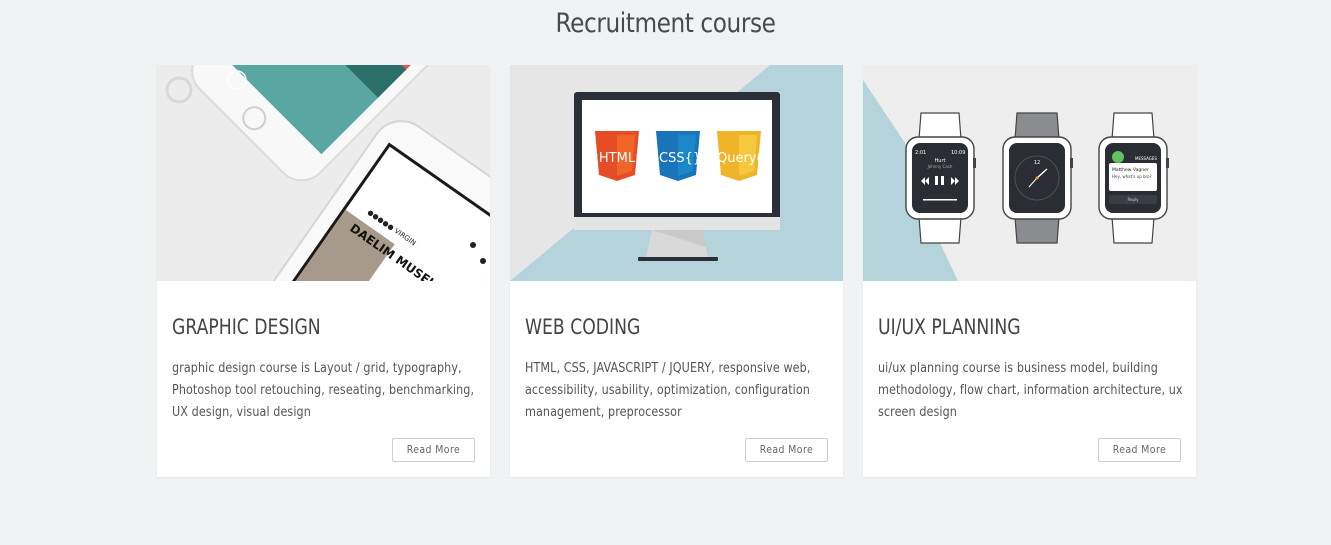 Image resolution: width=1331 pixels, height=545 pixels. What do you see at coordinates (940, 166) in the screenshot?
I see `watch1-artist: Johnny Cash` at bounding box center [940, 166].